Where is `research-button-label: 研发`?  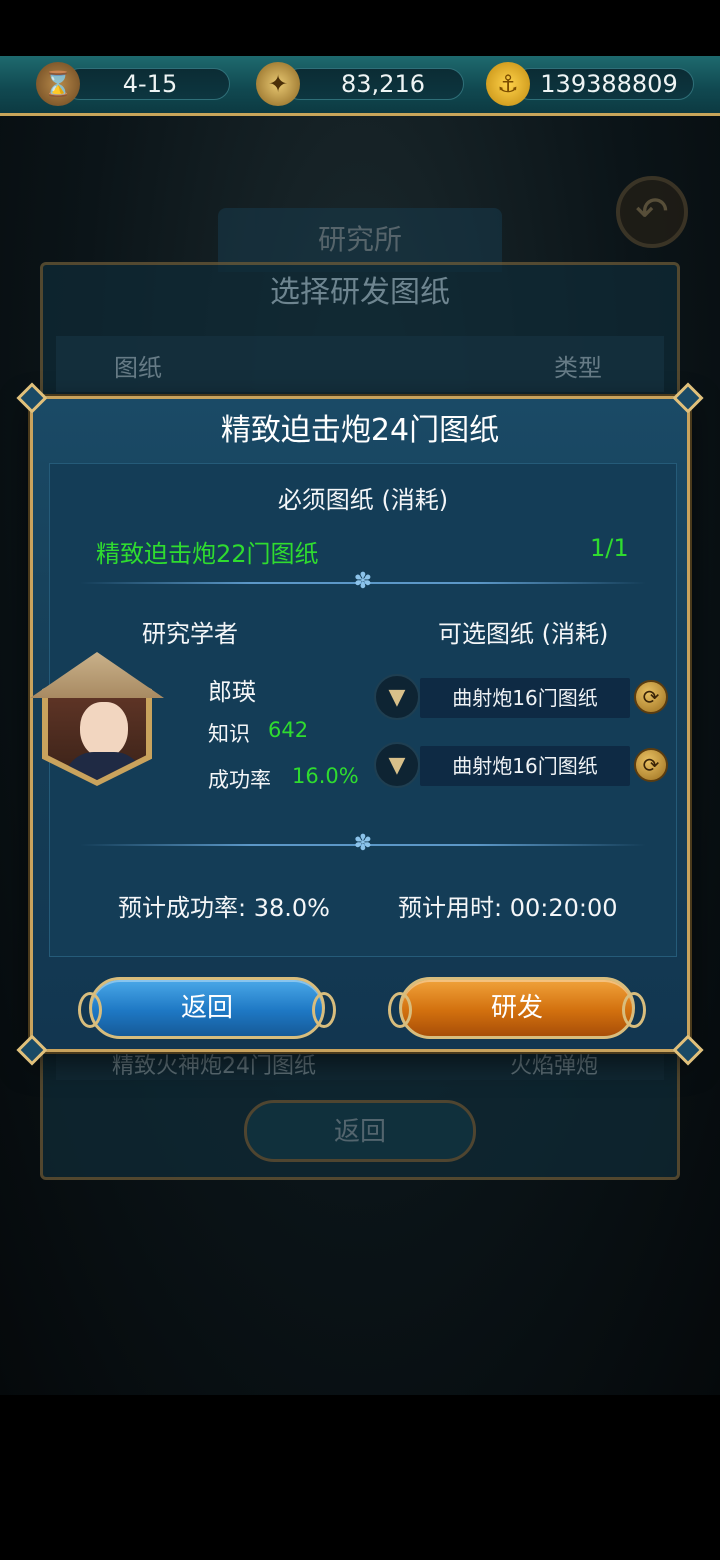
research-button-label: 研发 is located at coordinates (516, 1008).